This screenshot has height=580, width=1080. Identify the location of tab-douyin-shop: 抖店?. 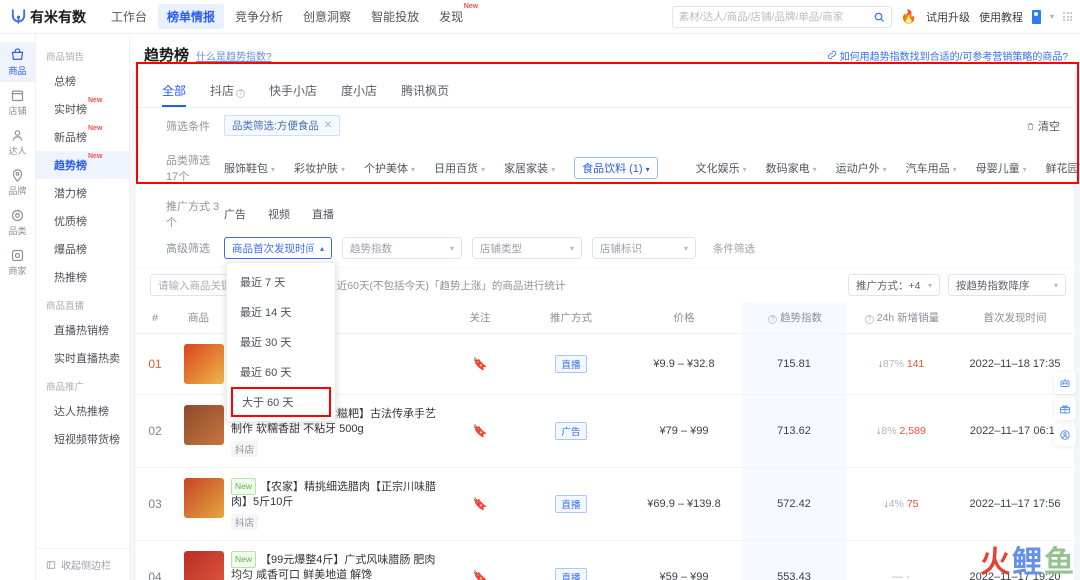
(227, 92).